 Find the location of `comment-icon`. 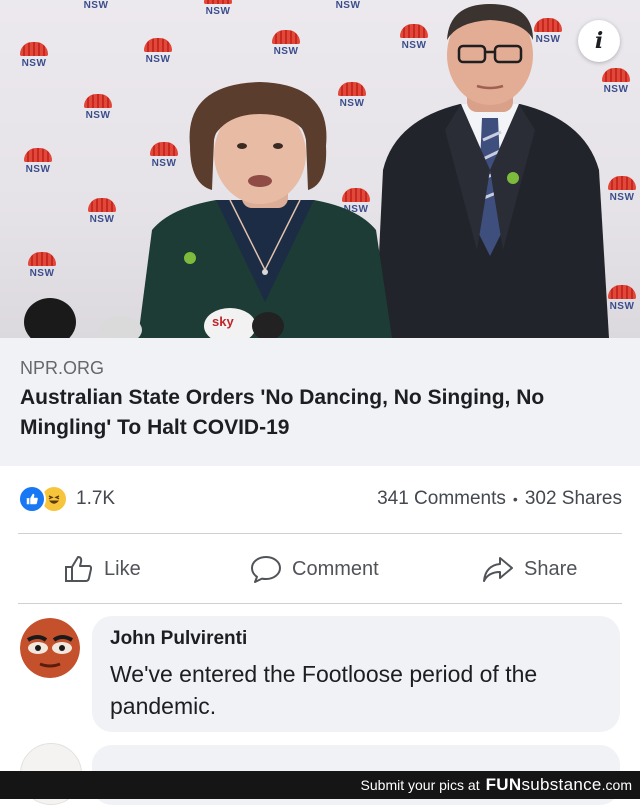

comment-icon is located at coordinates (266, 569).